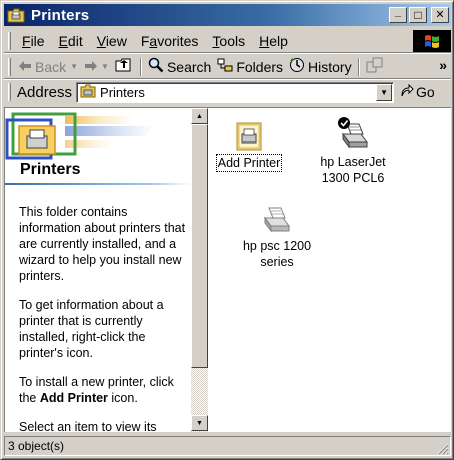 The height and width of the screenshot is (460, 454). I want to click on address-input: Printers ▼, so click(235, 92).